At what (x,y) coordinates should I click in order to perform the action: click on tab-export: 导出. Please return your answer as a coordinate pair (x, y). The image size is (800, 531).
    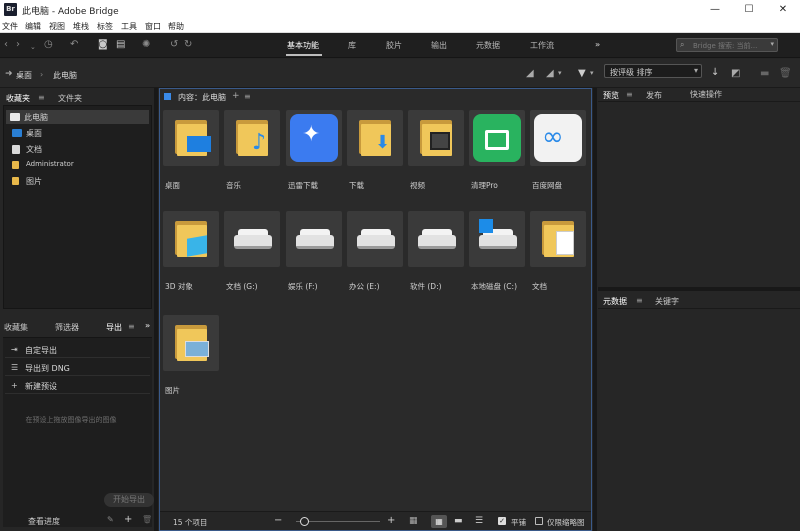
    Looking at the image, I should click on (114, 327).